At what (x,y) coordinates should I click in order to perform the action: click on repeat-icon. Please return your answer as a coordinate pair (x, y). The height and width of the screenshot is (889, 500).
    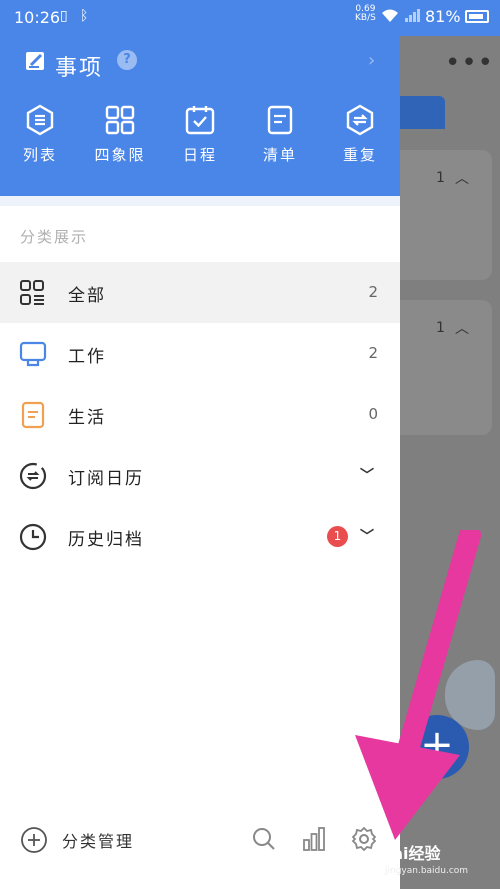
    Looking at the image, I should click on (360, 120).